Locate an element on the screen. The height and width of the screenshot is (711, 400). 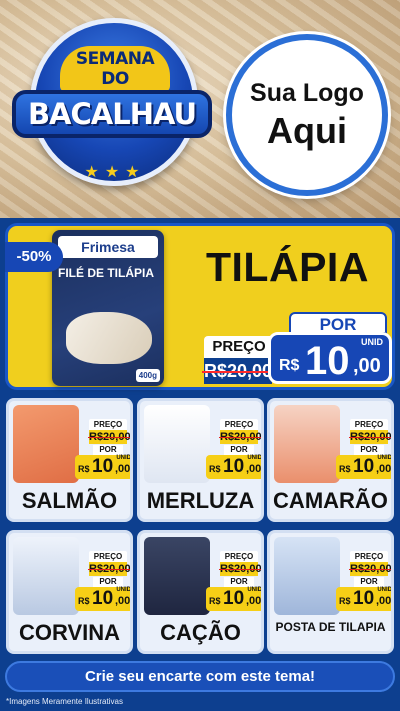
logo-line2: Aqui is located at coordinates (307, 130).